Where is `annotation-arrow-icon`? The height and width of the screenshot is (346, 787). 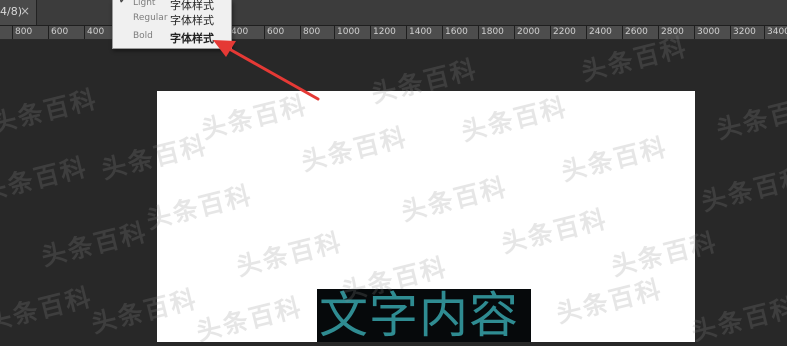
annotation-arrow-icon is located at coordinates (266, 70).